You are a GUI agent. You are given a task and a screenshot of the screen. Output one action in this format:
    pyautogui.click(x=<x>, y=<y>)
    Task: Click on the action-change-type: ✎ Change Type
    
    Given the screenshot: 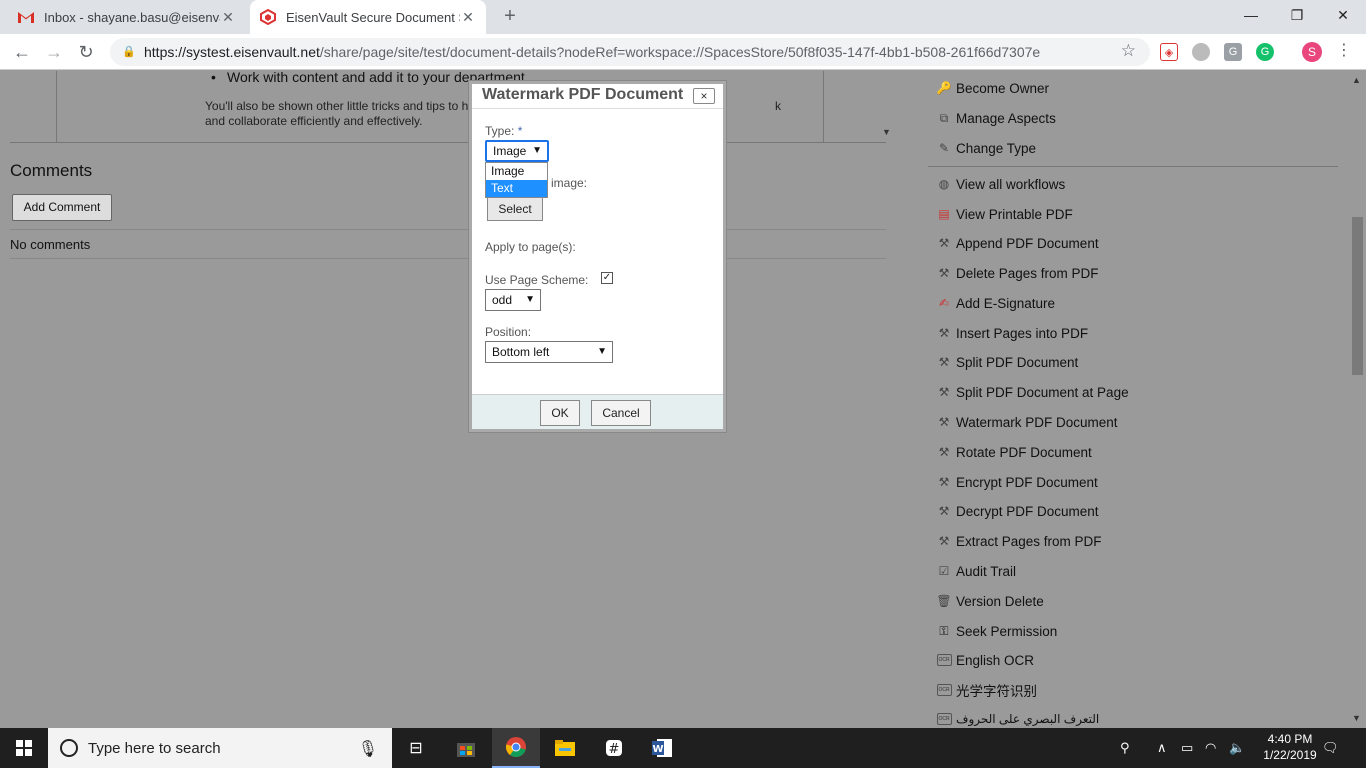 What is the action you would take?
    pyautogui.click(x=986, y=148)
    